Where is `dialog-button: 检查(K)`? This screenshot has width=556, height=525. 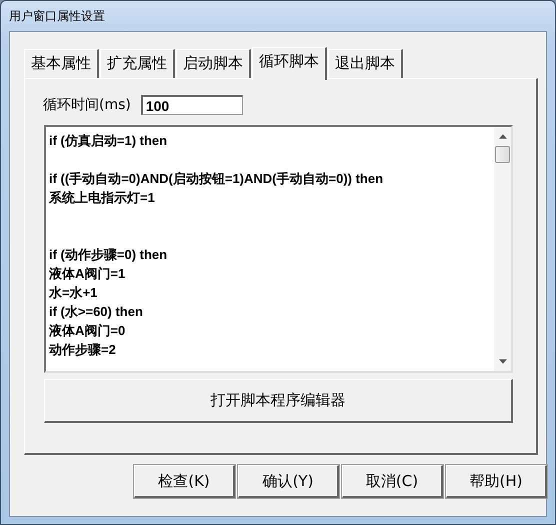
dialog-button: 检查(K) is located at coordinates (184, 481).